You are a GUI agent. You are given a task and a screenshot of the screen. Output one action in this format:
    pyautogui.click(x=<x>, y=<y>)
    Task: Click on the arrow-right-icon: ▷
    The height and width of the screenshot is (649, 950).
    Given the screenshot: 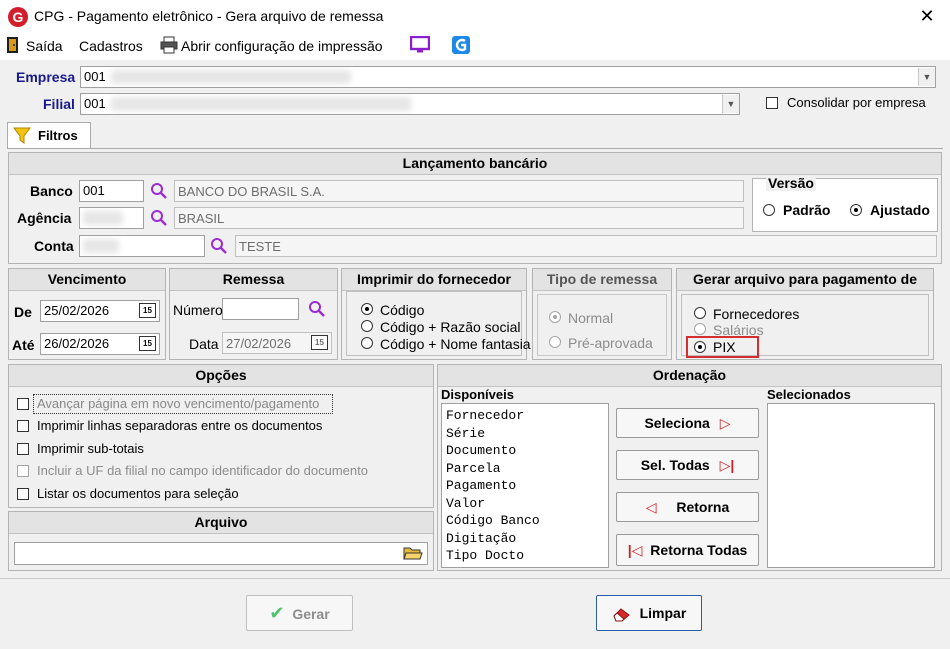 What is the action you would take?
    pyautogui.click(x=725, y=423)
    